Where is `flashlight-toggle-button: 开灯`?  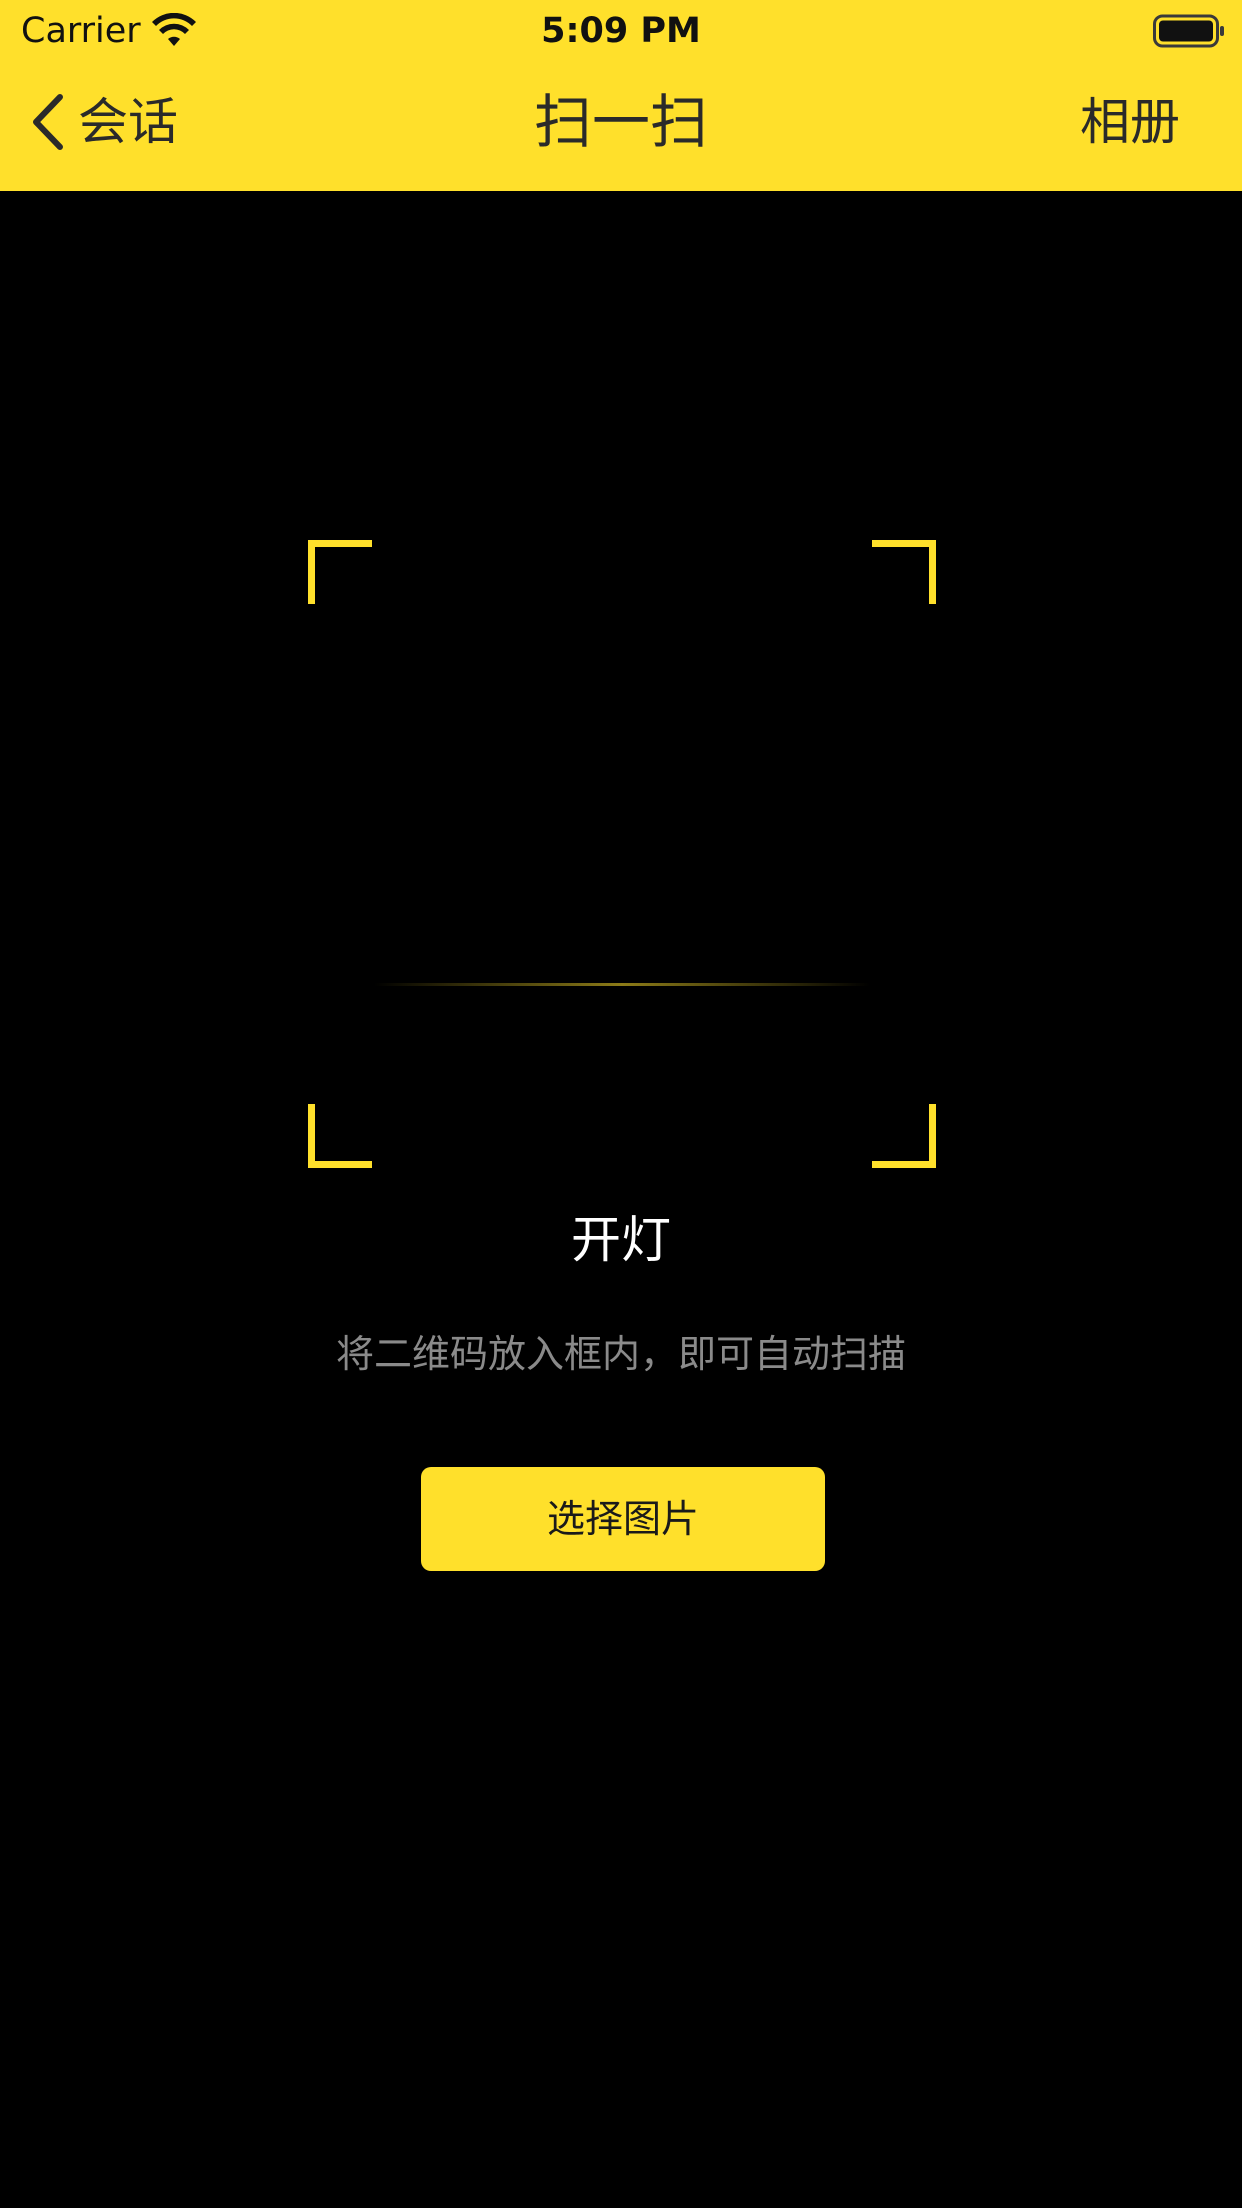 flashlight-toggle-button: 开灯 is located at coordinates (621, 1240).